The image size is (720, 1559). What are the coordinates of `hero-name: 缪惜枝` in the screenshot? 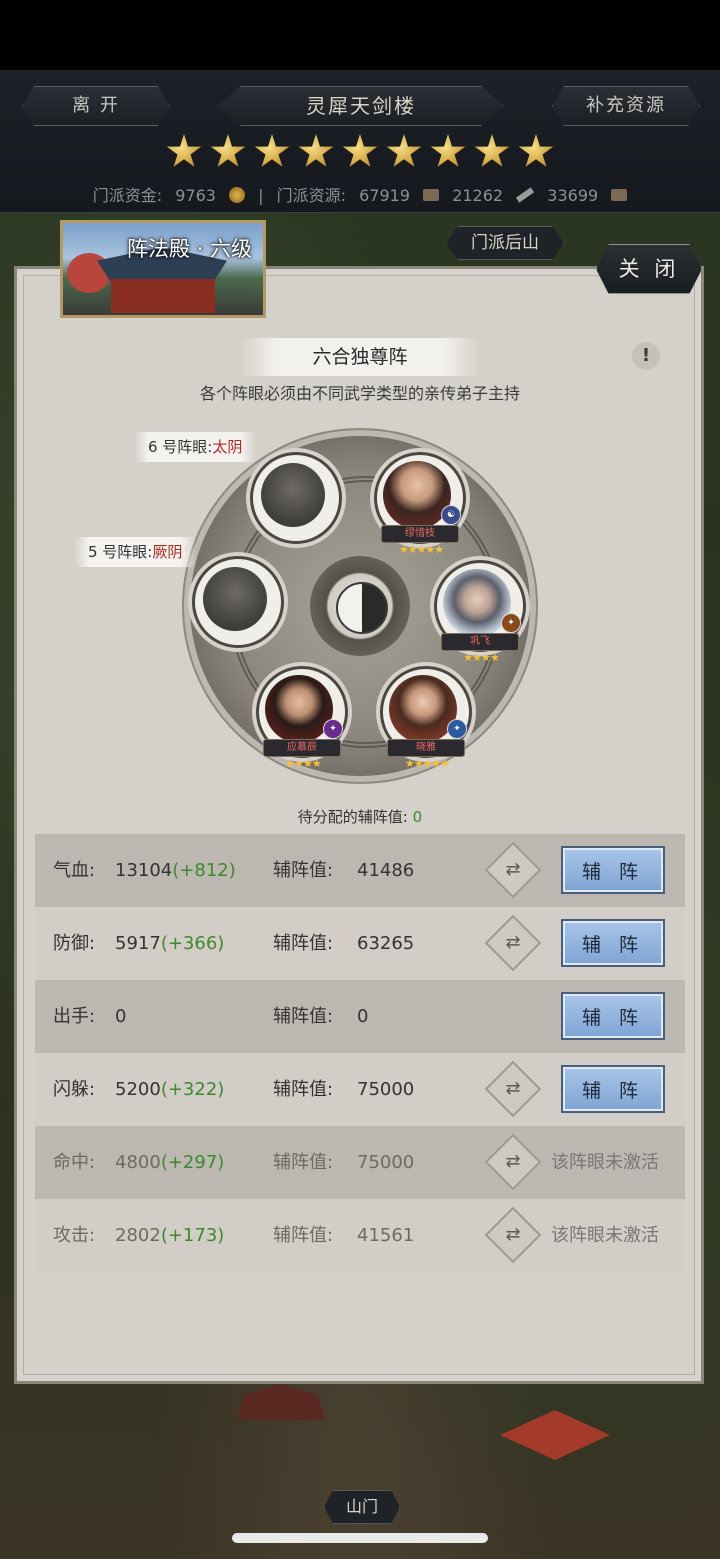 It's located at (420, 534).